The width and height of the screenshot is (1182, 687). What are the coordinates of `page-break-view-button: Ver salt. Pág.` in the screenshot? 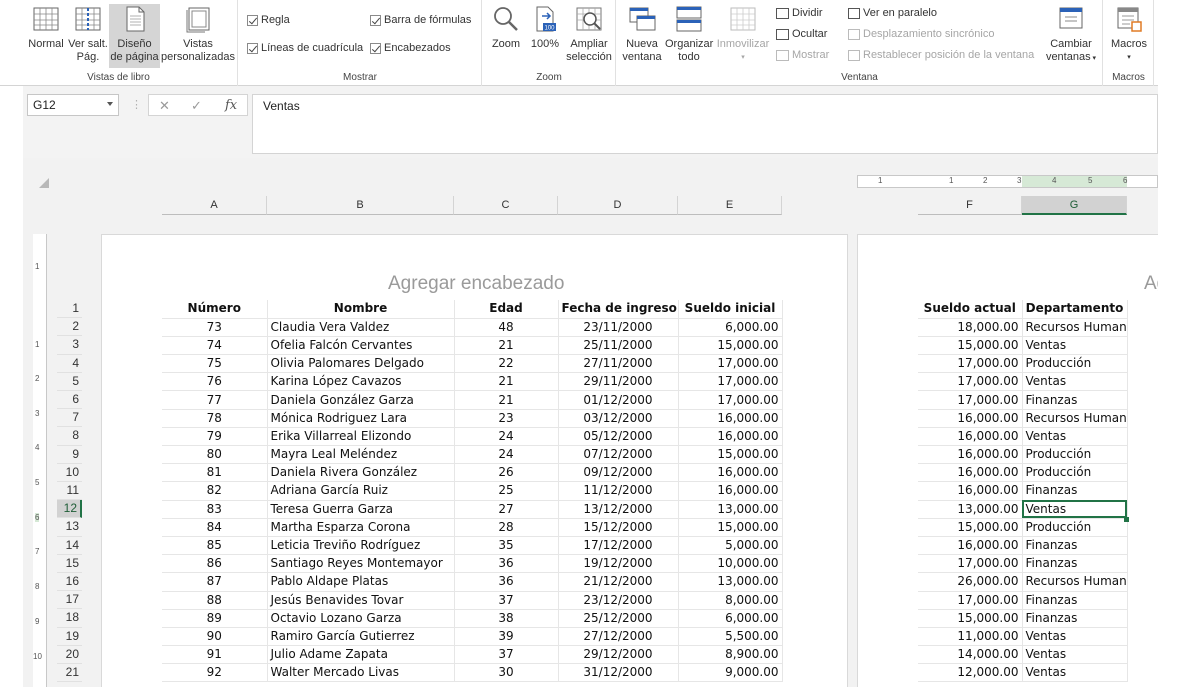 It's located at (88, 34).